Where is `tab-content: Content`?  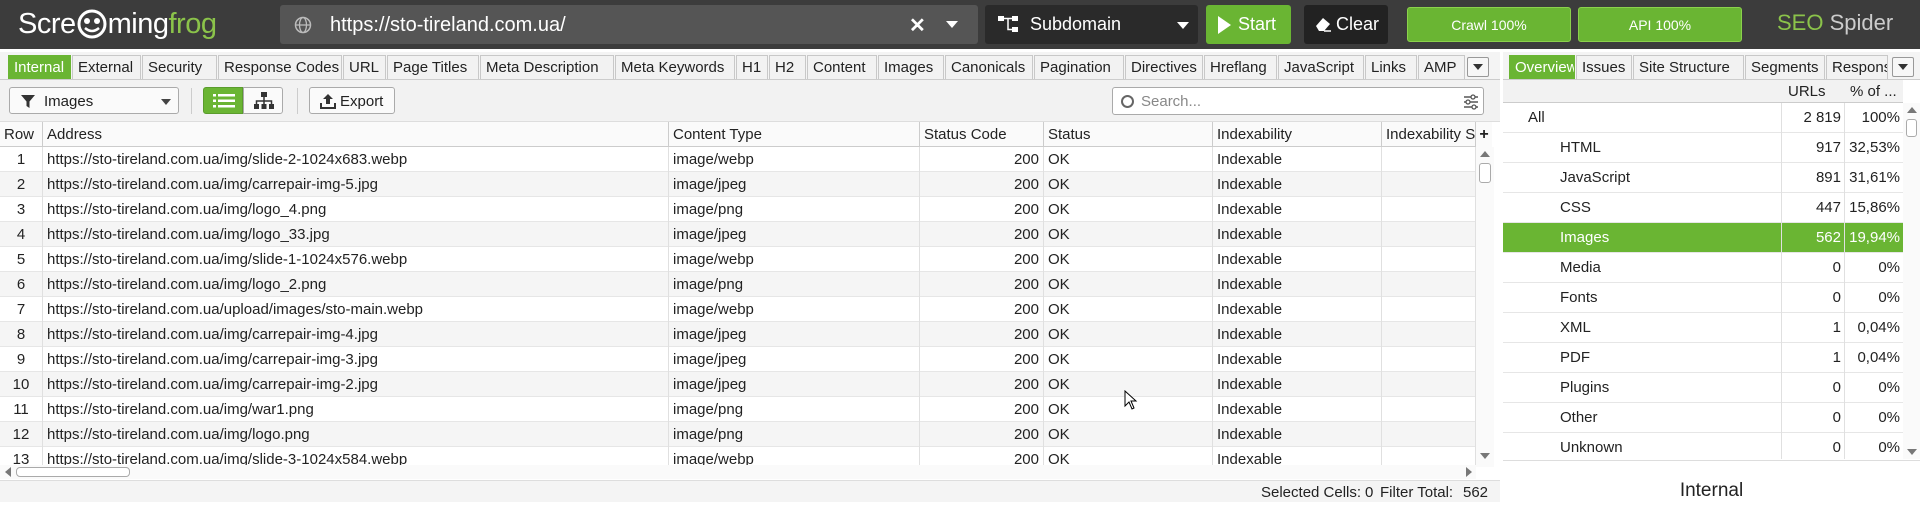 tab-content: Content is located at coordinates (842, 67).